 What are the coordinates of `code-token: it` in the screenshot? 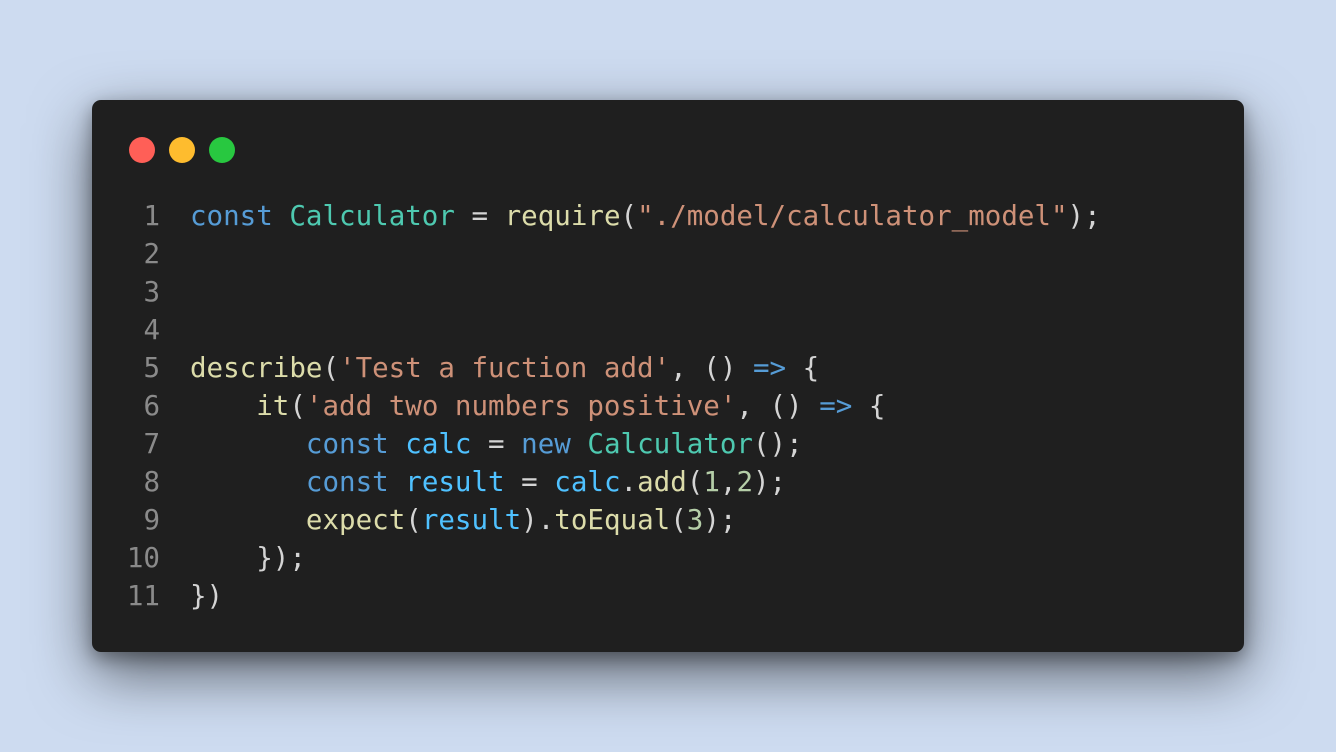 It's located at (273, 406).